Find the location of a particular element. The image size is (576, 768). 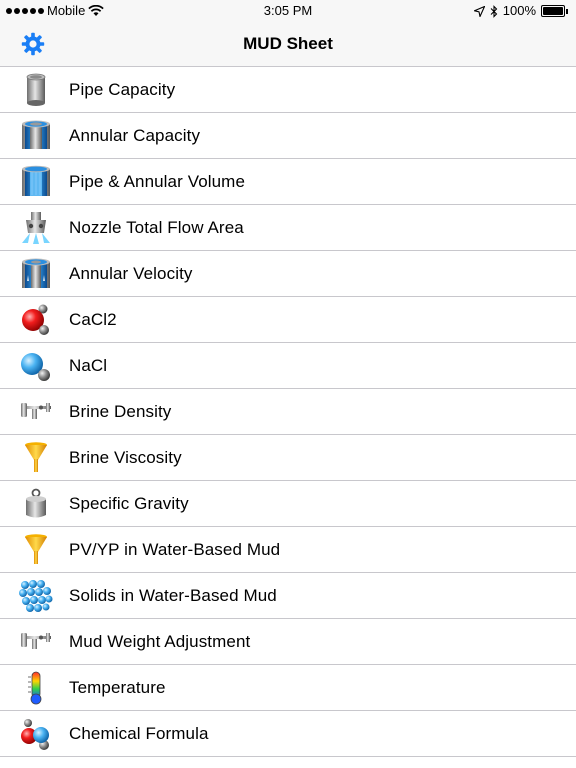

list-item-mud-weight-adjustment: Mud Weight Adjustment is located at coordinates (288, 642).